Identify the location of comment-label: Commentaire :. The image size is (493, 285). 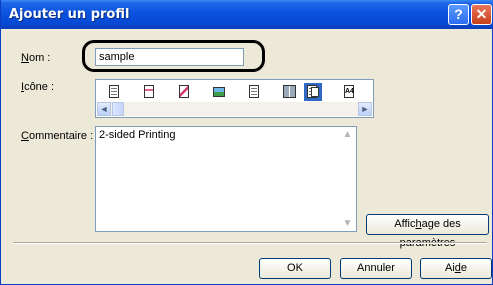
(57, 136).